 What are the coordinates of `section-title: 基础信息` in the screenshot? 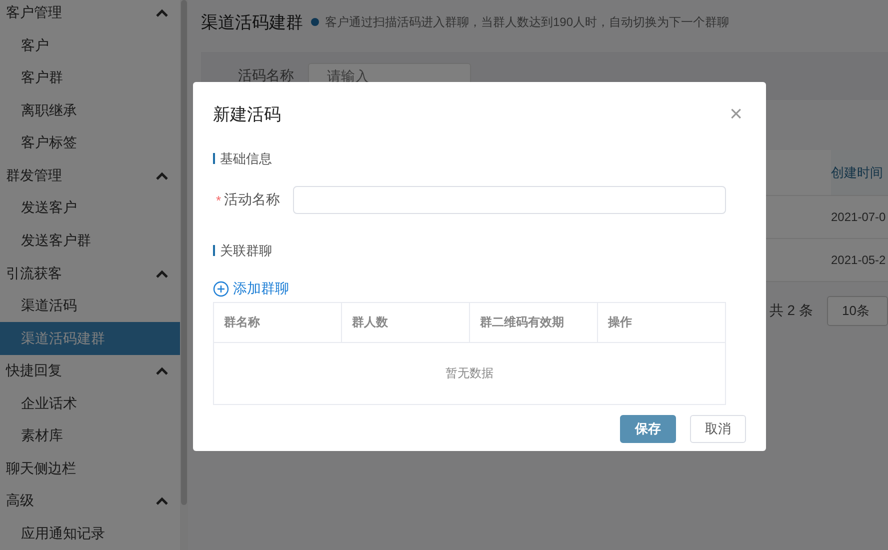 It's located at (479, 158).